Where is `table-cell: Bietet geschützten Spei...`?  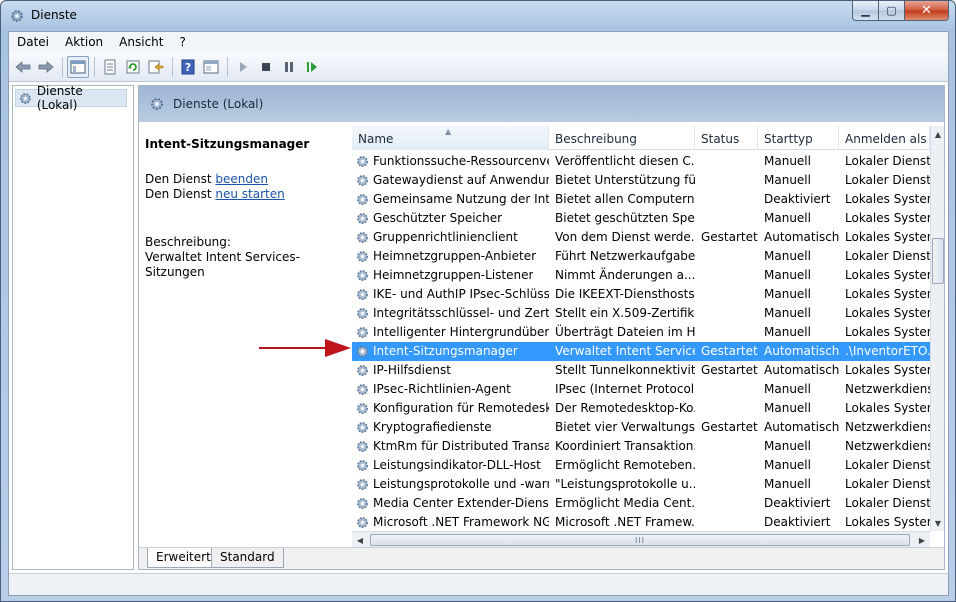 table-cell: Bietet geschützten Spei... is located at coordinates (625, 218).